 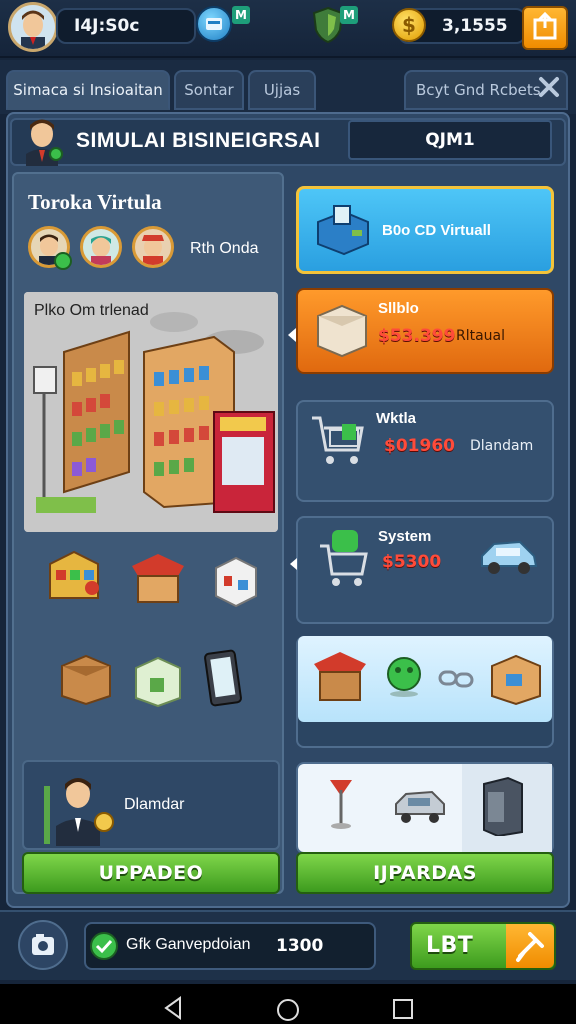 I want to click on supplies-desc: Rltaual, so click(x=481, y=336).